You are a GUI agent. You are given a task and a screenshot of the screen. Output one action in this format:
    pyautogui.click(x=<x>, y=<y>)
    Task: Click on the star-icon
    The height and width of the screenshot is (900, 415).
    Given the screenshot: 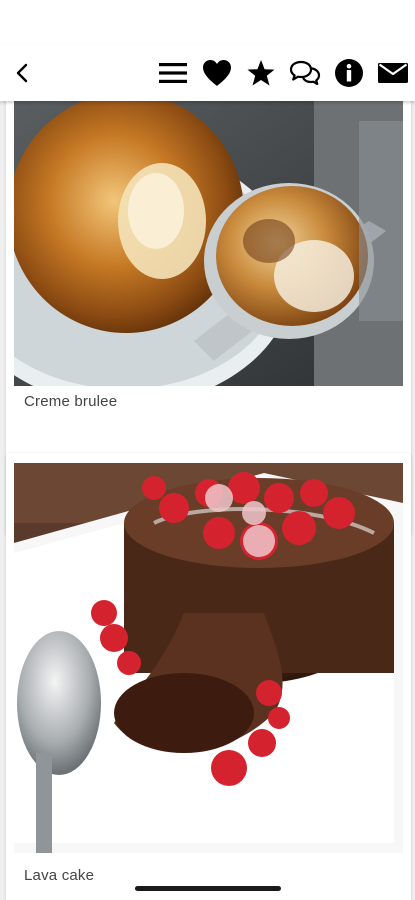 What is the action you would take?
    pyautogui.click(x=261, y=73)
    